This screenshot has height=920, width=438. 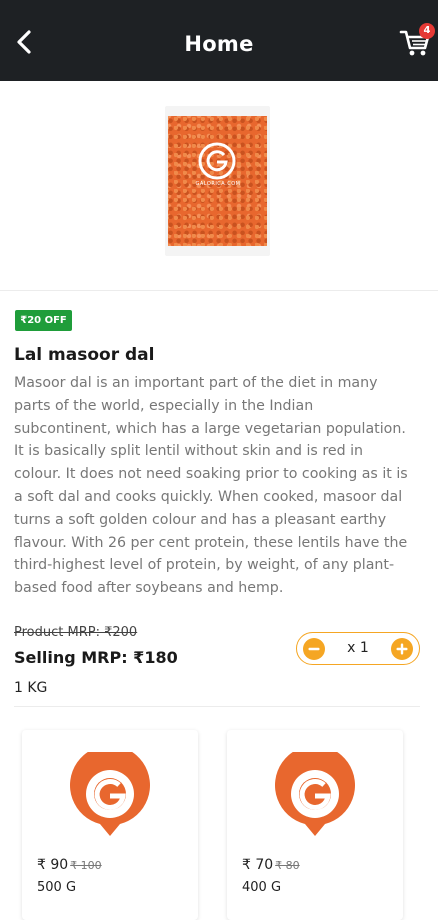 I want to click on quantity-value: x 1, so click(x=358, y=648).